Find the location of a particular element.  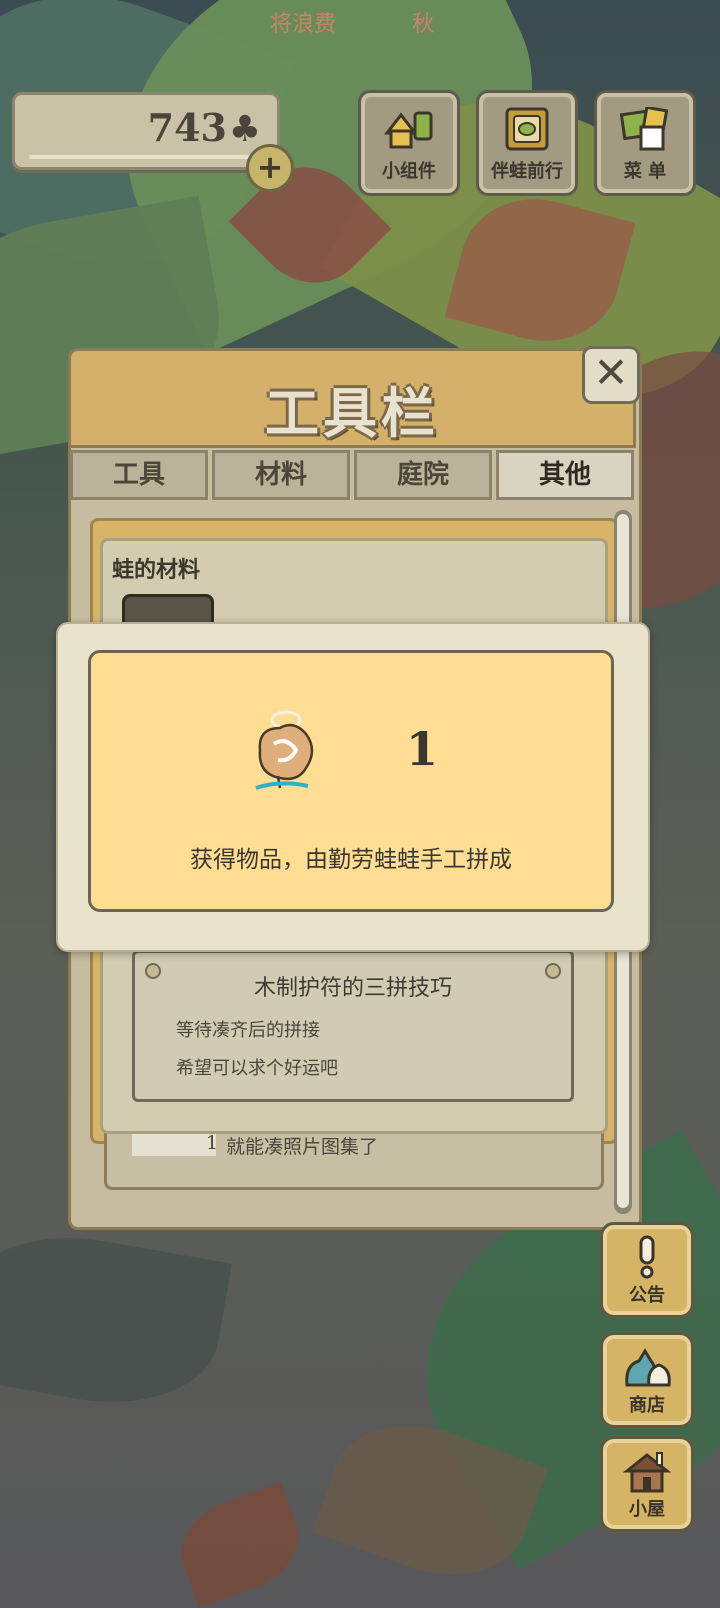

menu-button: 菜 单 is located at coordinates (645, 143).